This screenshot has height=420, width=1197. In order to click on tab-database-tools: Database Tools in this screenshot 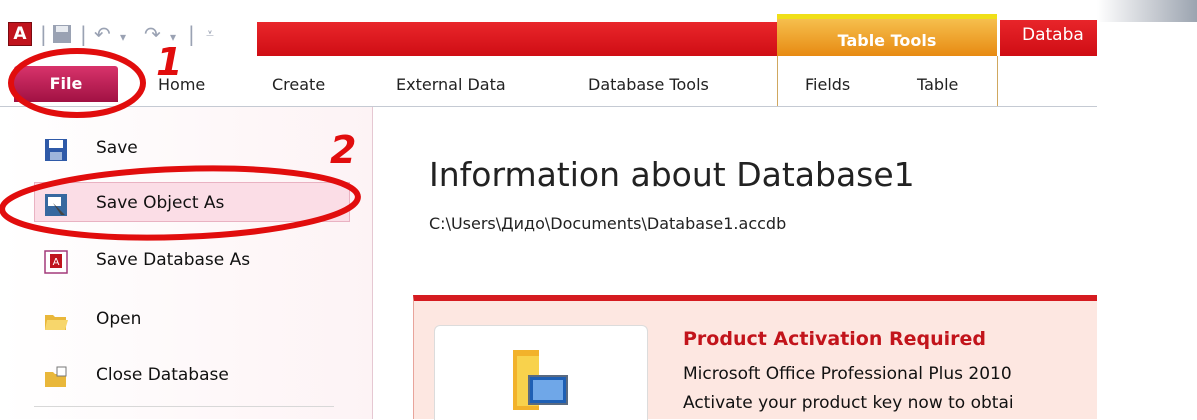, I will do `click(648, 84)`.